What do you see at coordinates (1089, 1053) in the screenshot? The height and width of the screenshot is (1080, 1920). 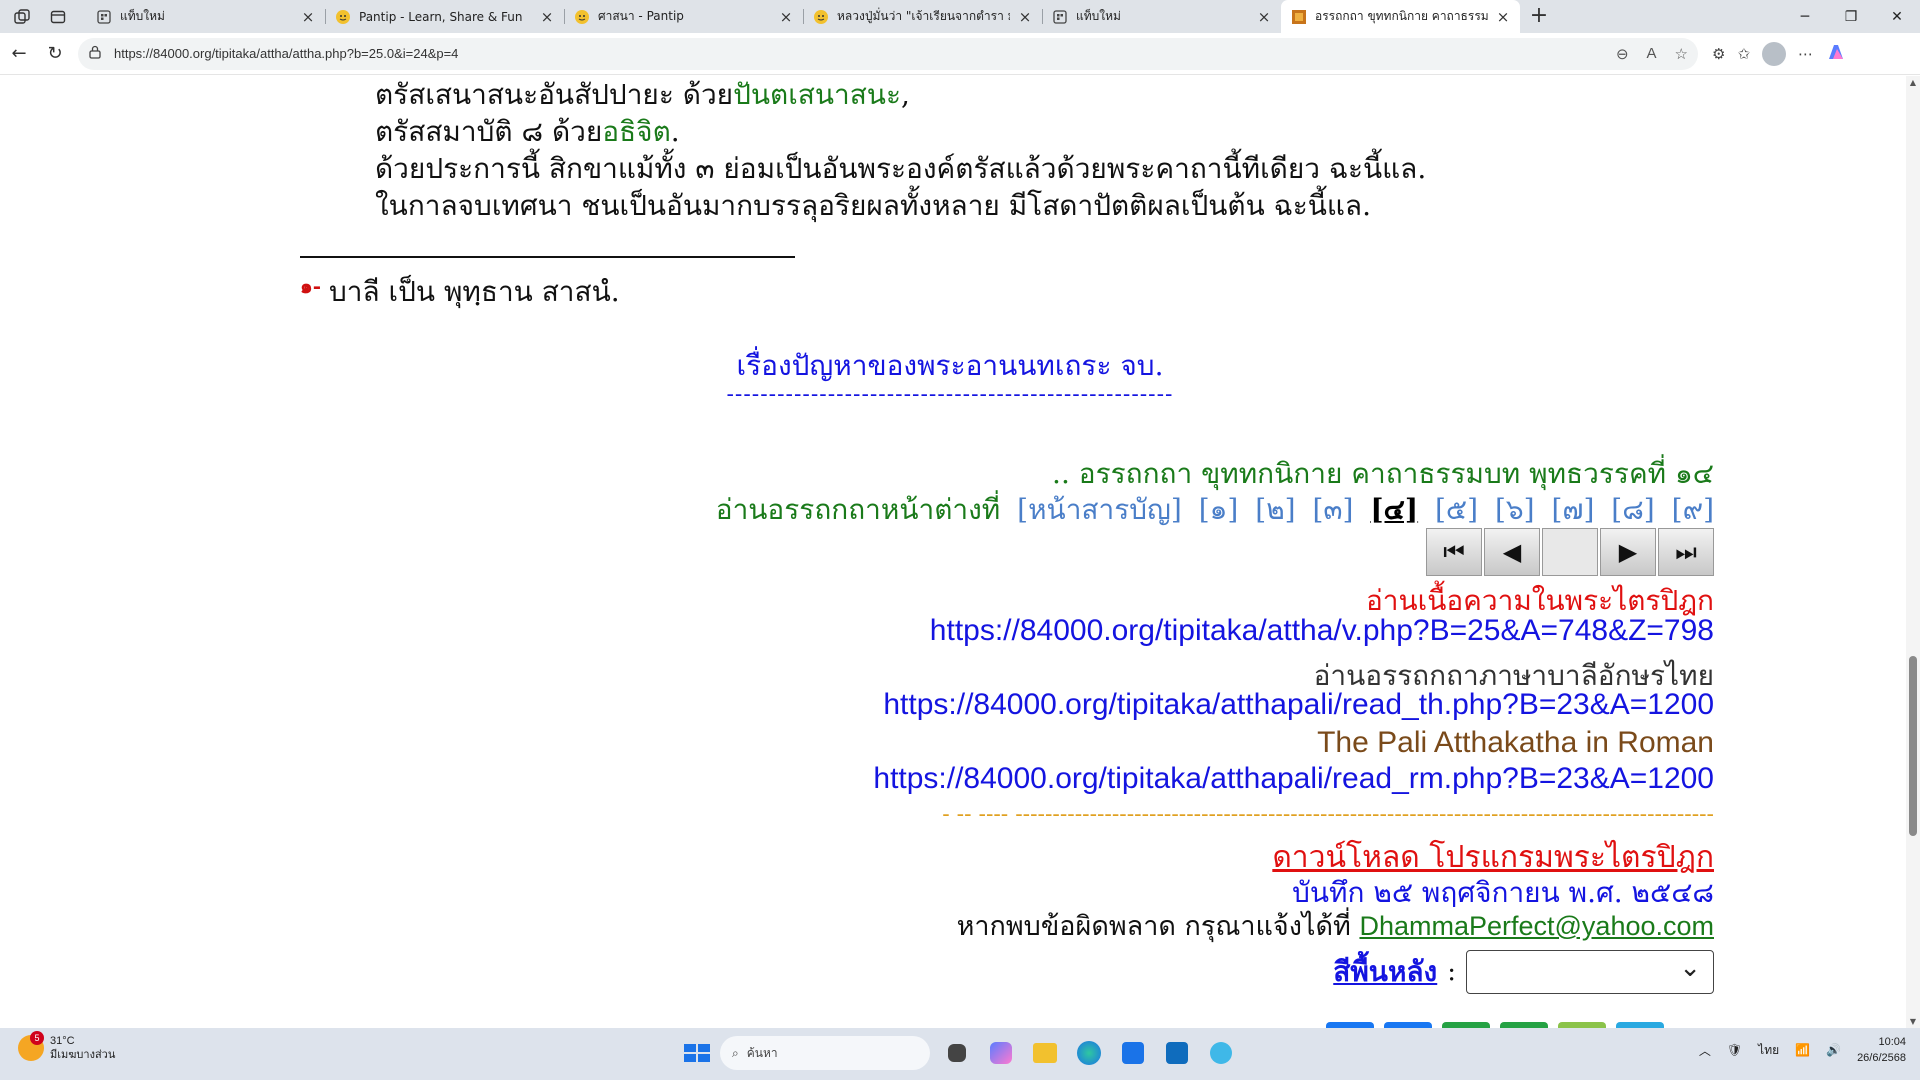 I see `edge-browser-icon` at bounding box center [1089, 1053].